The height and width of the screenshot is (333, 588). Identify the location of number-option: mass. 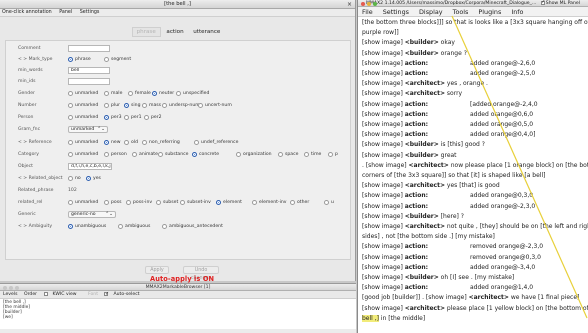
(151, 106).